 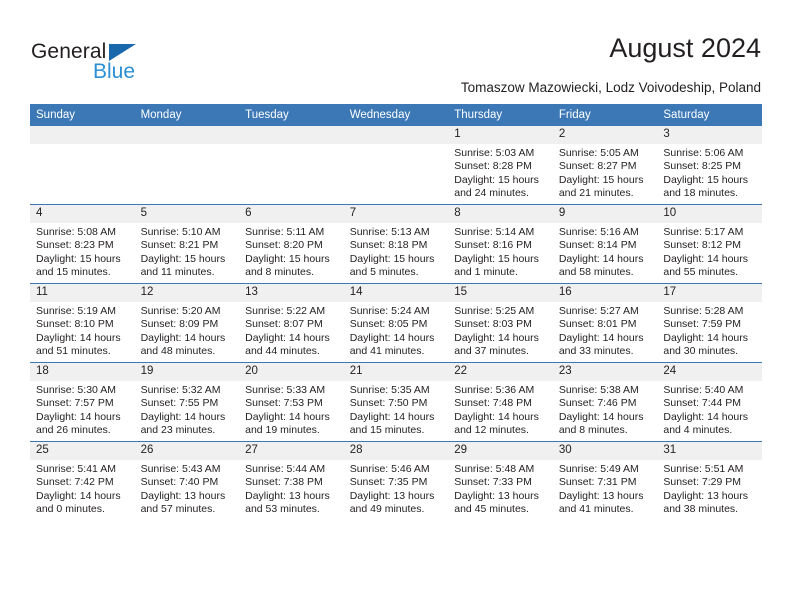 What do you see at coordinates (389, 232) in the screenshot?
I see `day-info-line: Sunrise: 5:13 AM` at bounding box center [389, 232].